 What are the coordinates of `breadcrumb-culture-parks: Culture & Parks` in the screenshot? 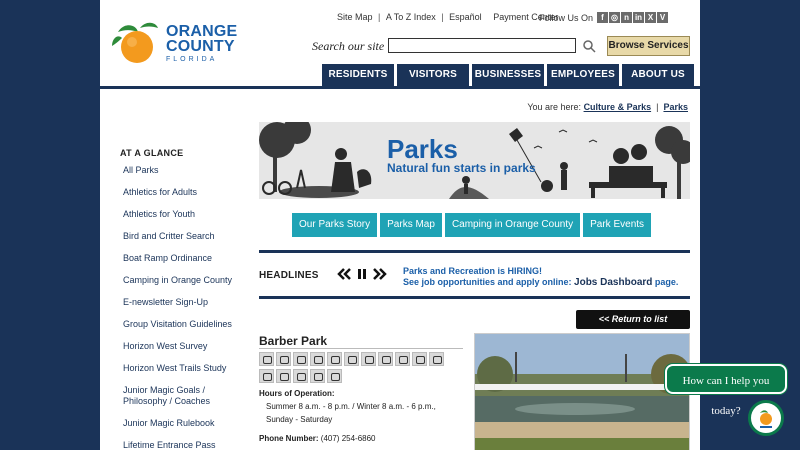 It's located at (618, 107).